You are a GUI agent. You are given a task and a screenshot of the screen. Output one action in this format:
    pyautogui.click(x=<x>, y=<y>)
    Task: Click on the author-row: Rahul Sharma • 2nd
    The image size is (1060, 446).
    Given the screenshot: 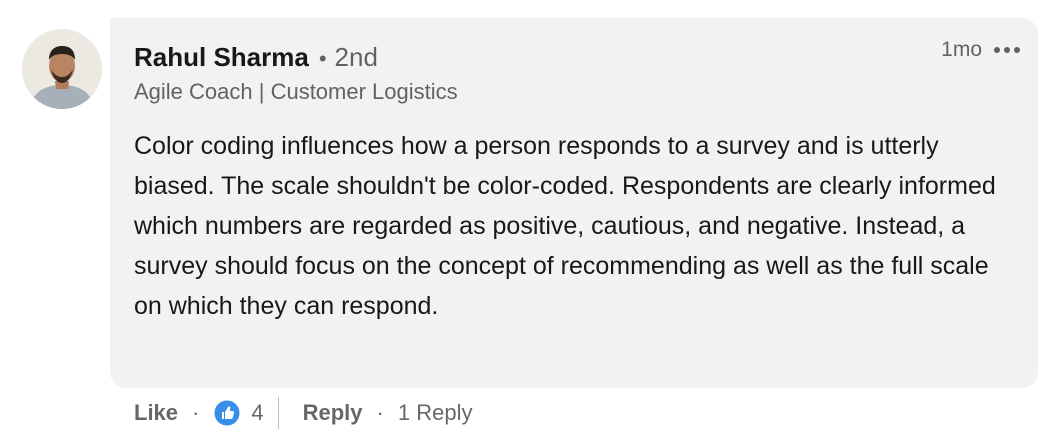 What is the action you would take?
    pyautogui.click(x=256, y=57)
    